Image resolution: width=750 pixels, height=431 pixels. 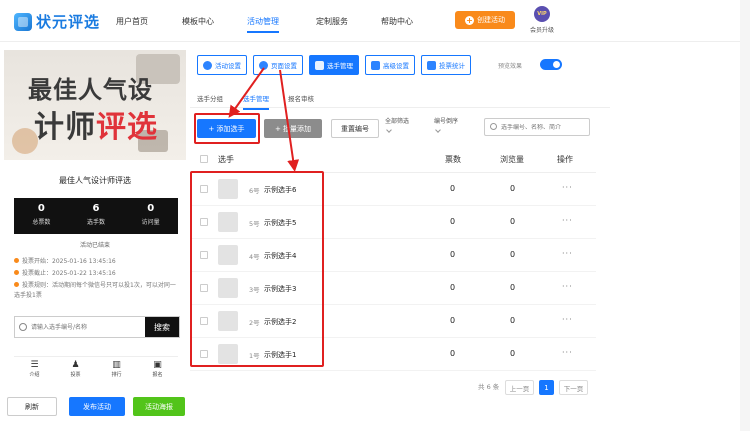 I want to click on arrow-to-add-button, so click(x=246, y=92).